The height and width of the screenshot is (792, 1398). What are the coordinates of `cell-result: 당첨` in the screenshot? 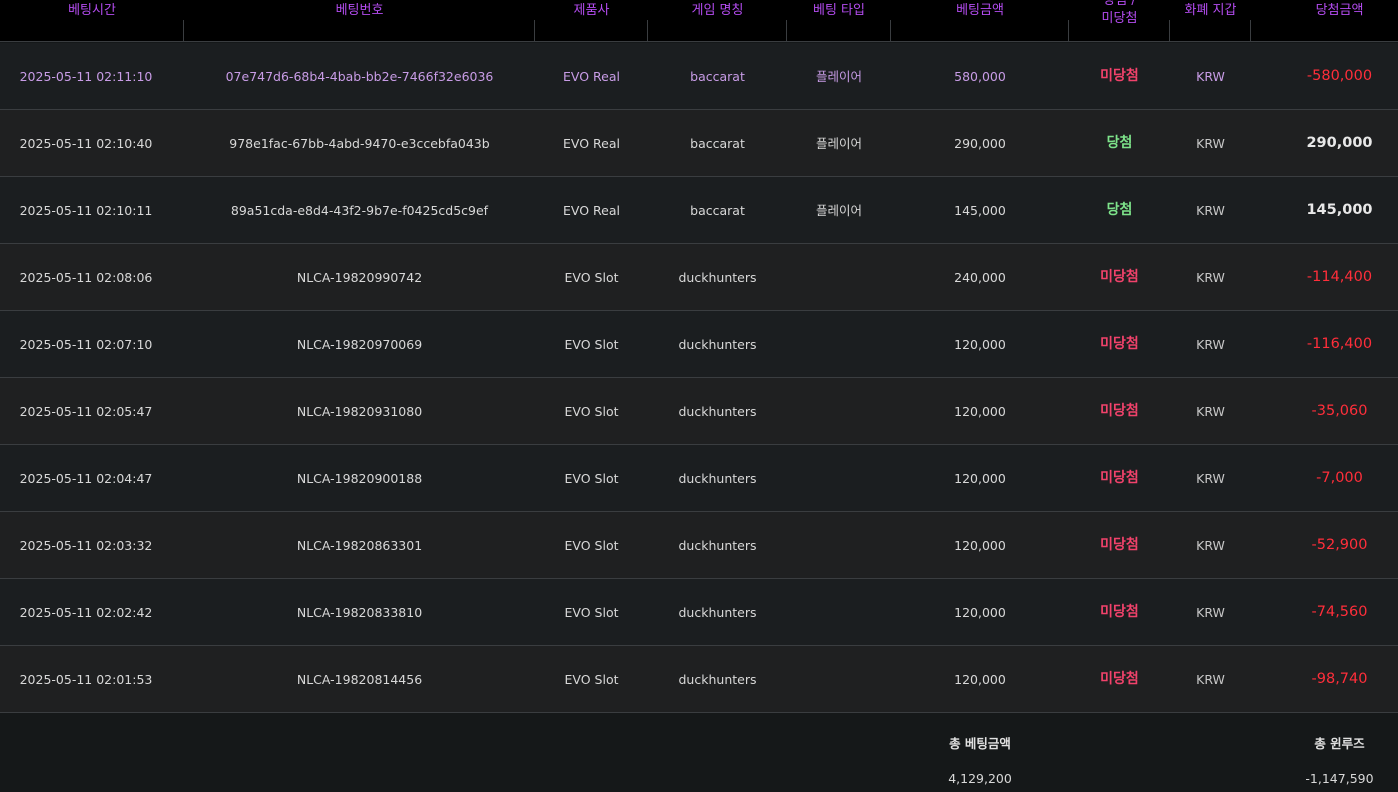 It's located at (1119, 210).